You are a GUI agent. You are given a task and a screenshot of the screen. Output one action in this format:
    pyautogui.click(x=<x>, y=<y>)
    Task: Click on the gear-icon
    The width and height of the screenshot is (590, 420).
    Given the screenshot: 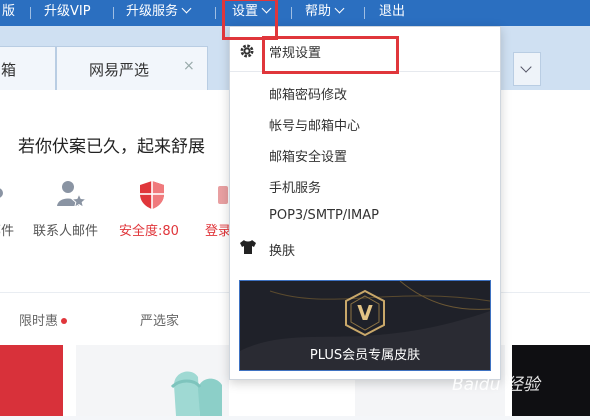 What is the action you would take?
    pyautogui.click(x=247, y=51)
    